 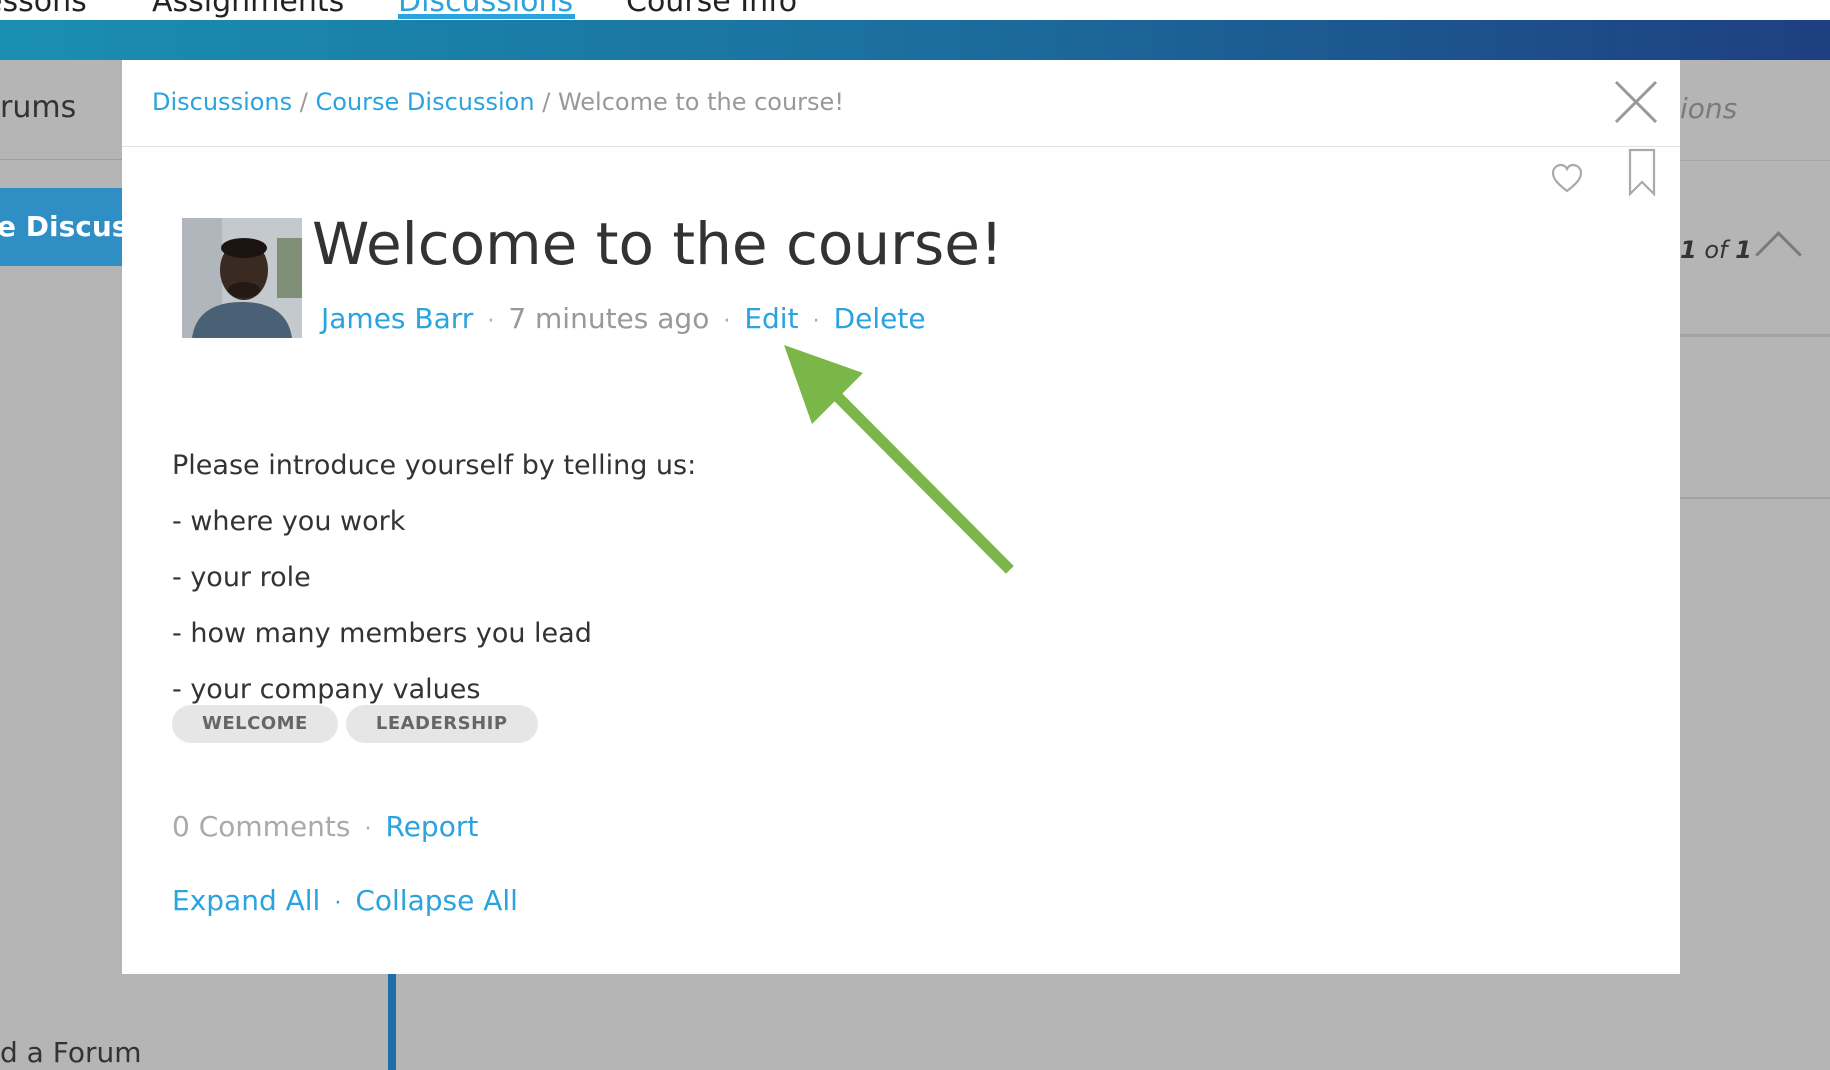 I want to click on bookmark-icon, so click(x=1642, y=173).